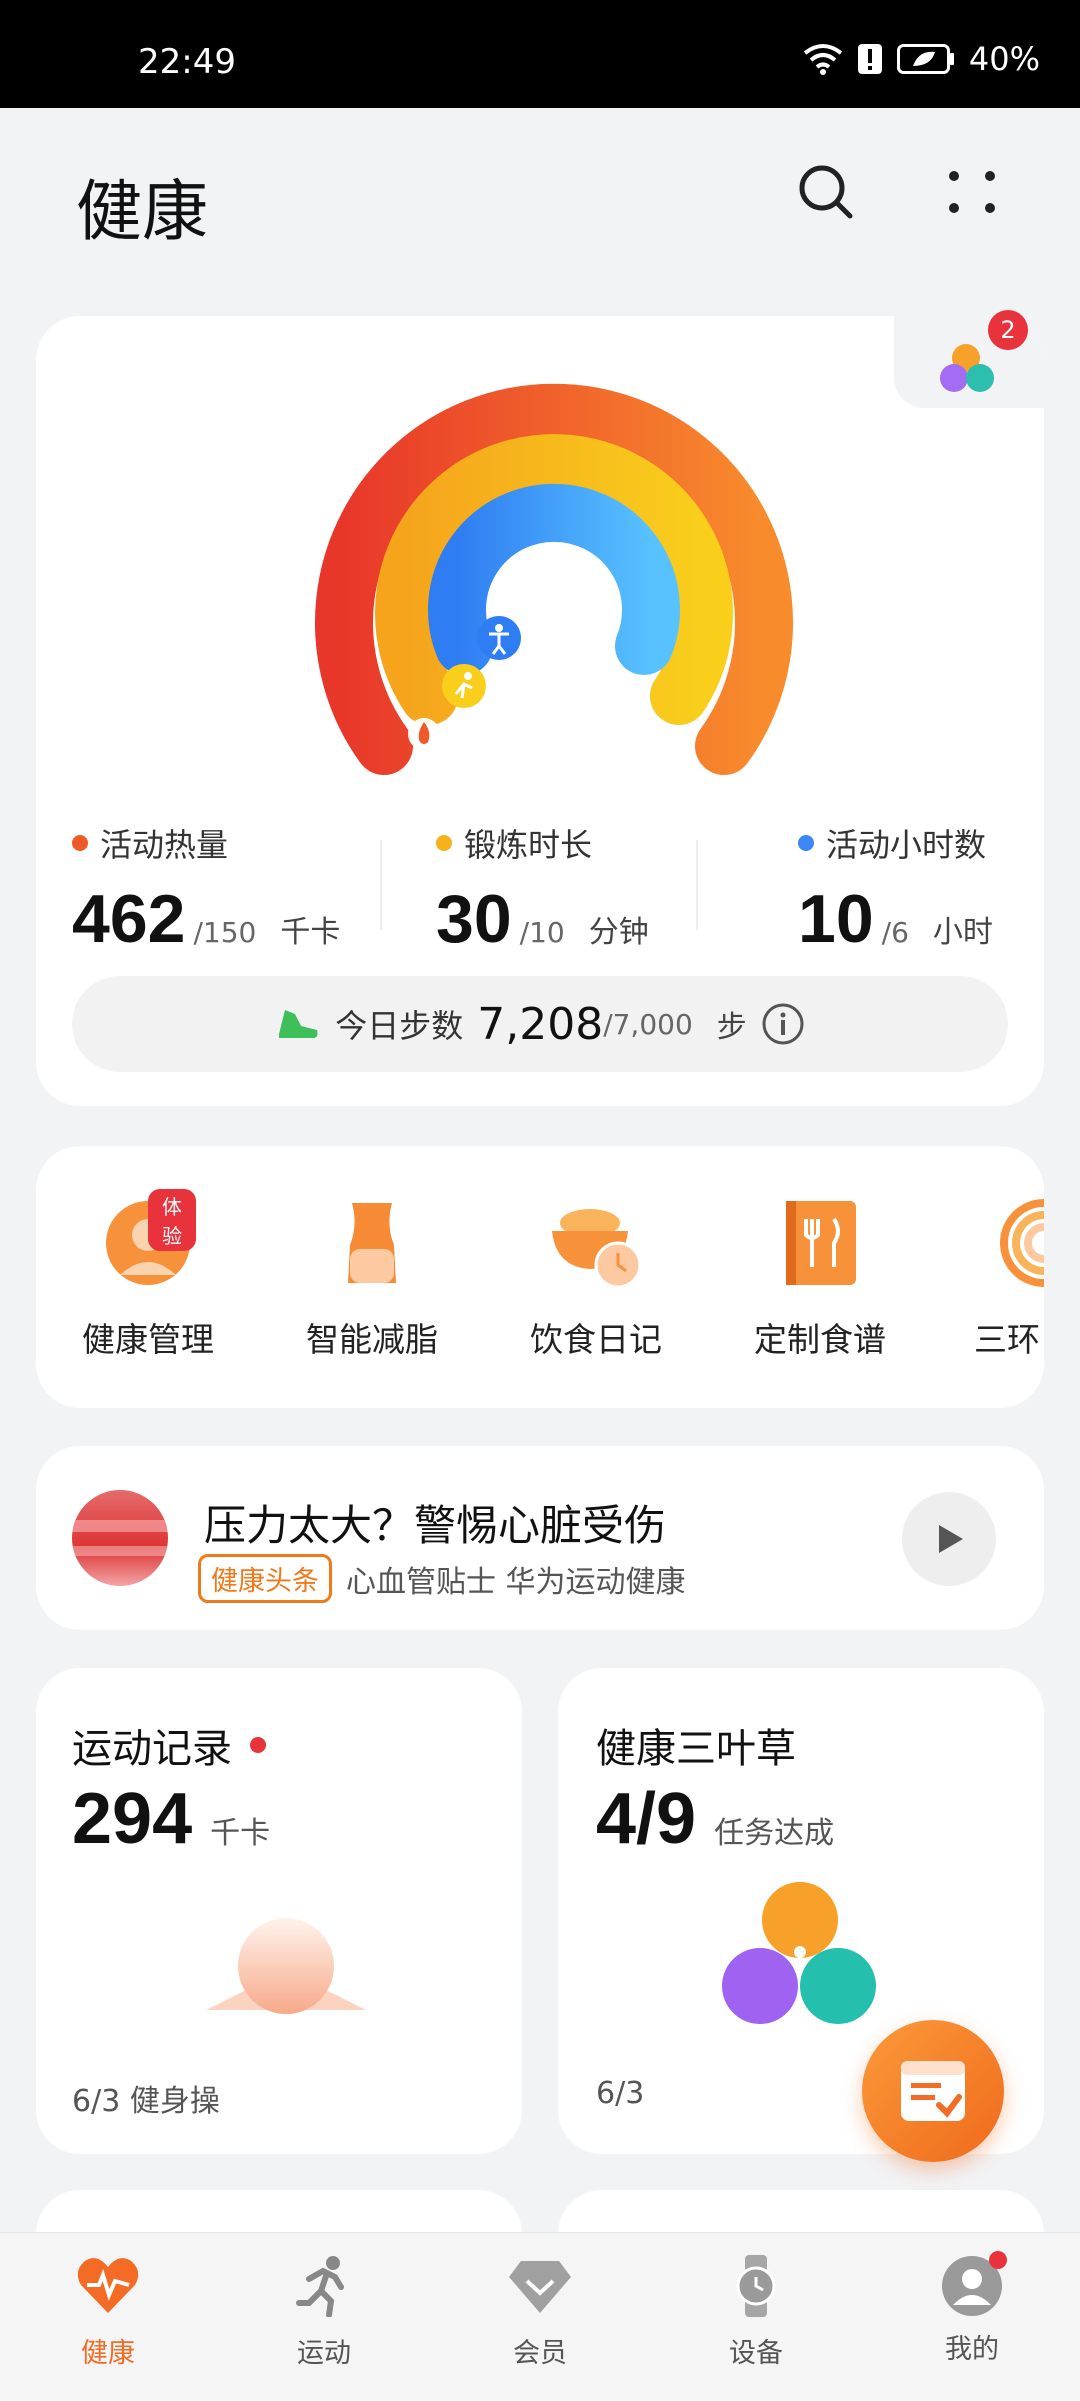 The image size is (1080, 2401). I want to click on nav-label: 健康, so click(108, 2353).